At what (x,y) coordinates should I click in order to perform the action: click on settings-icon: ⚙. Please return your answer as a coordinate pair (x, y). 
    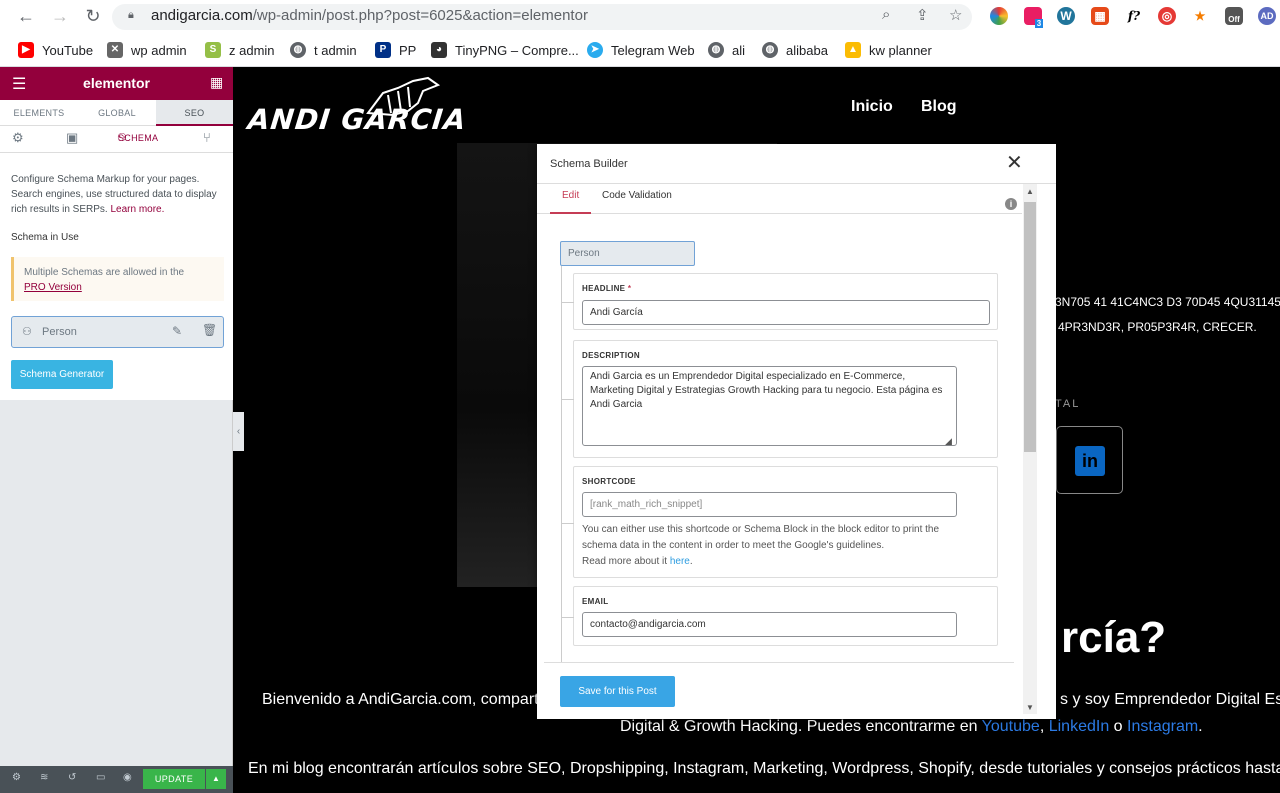
    Looking at the image, I should click on (16, 777).